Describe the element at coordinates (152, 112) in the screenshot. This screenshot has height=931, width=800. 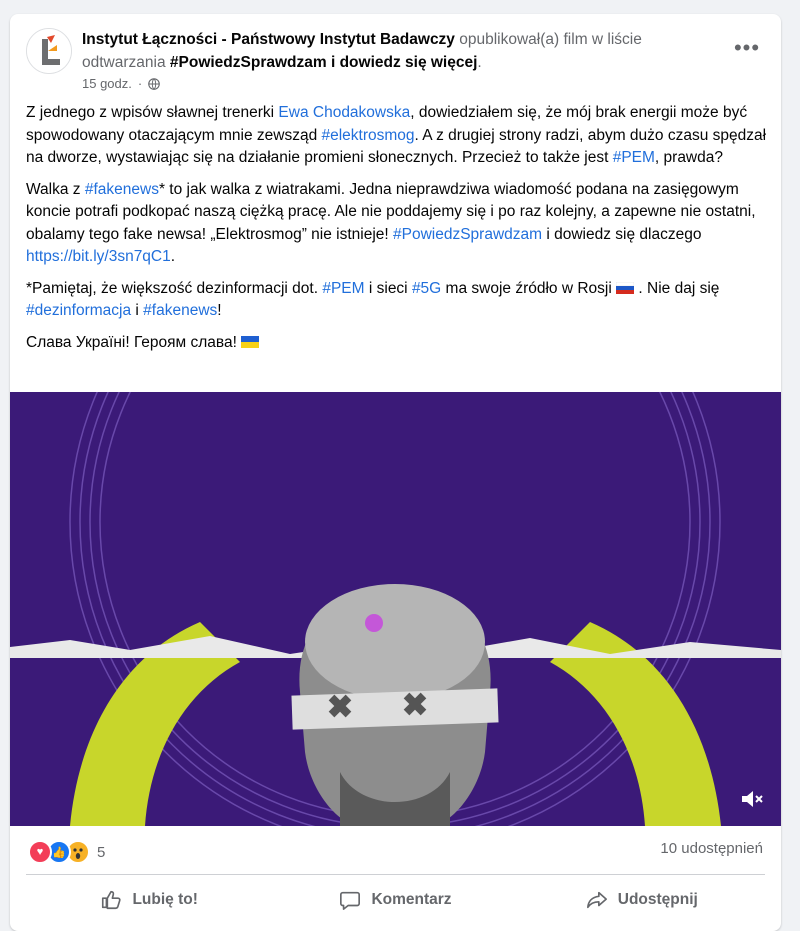
I see `p1-text-a: Z jednego z wpisów sławnej trenerki` at that location.